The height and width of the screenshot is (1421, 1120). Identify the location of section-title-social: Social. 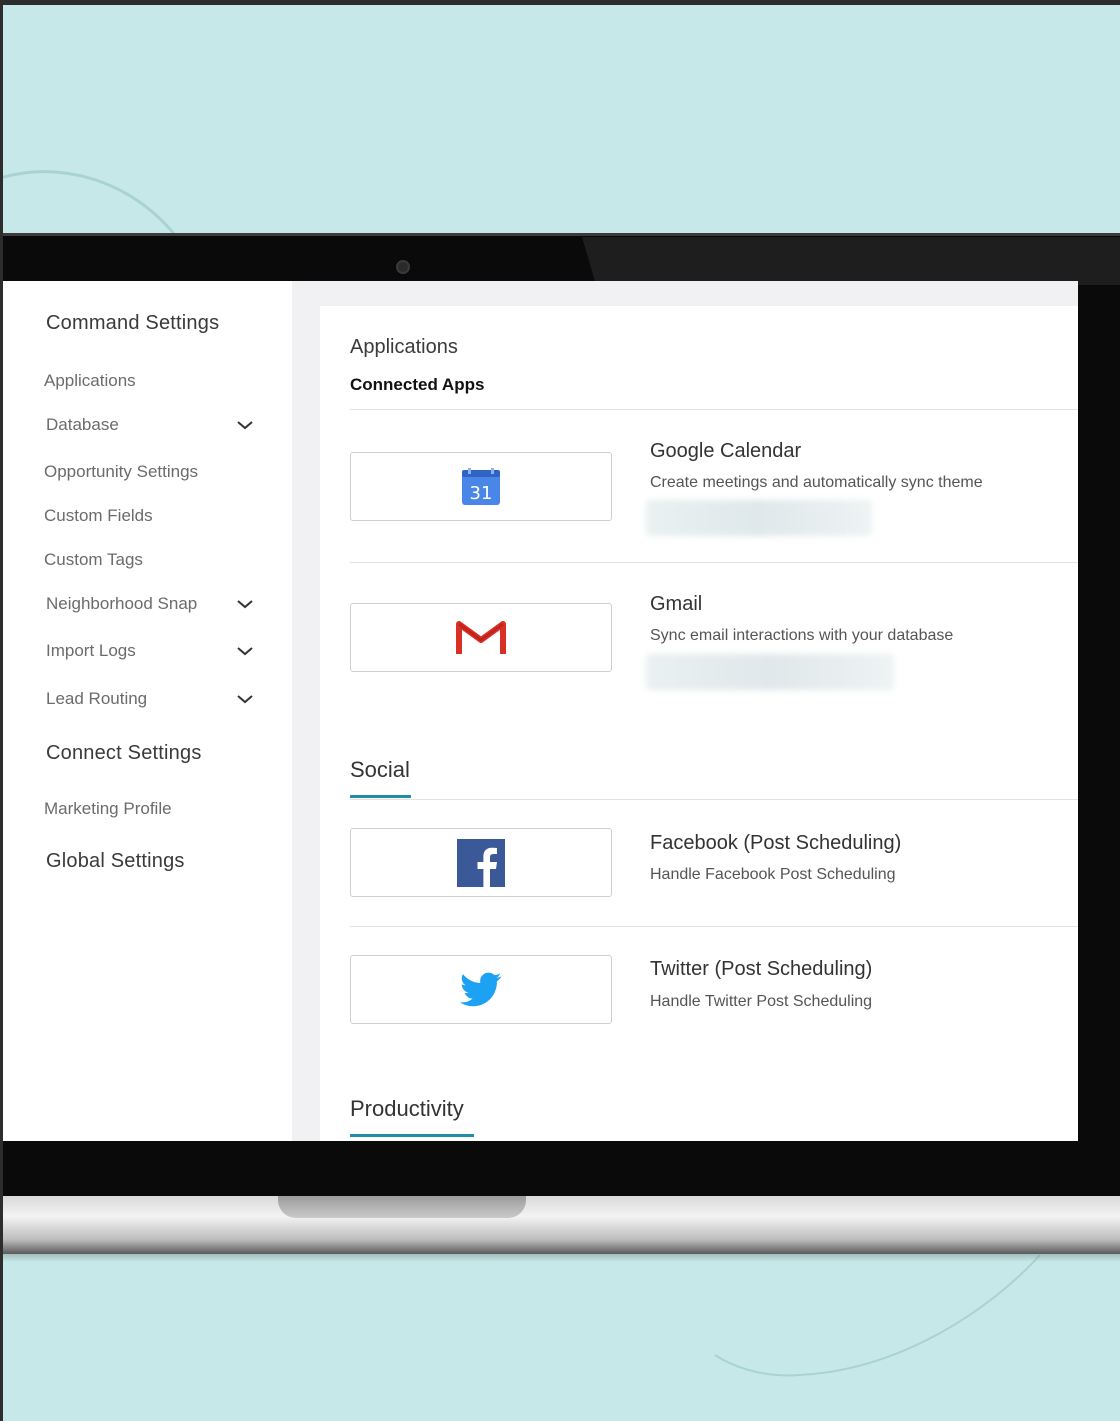
(380, 770).